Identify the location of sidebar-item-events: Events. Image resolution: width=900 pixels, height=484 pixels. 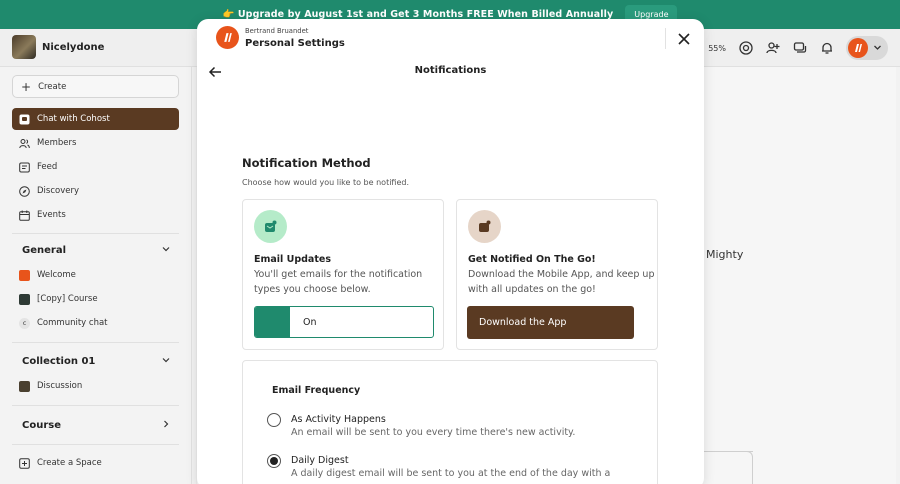
(95, 215).